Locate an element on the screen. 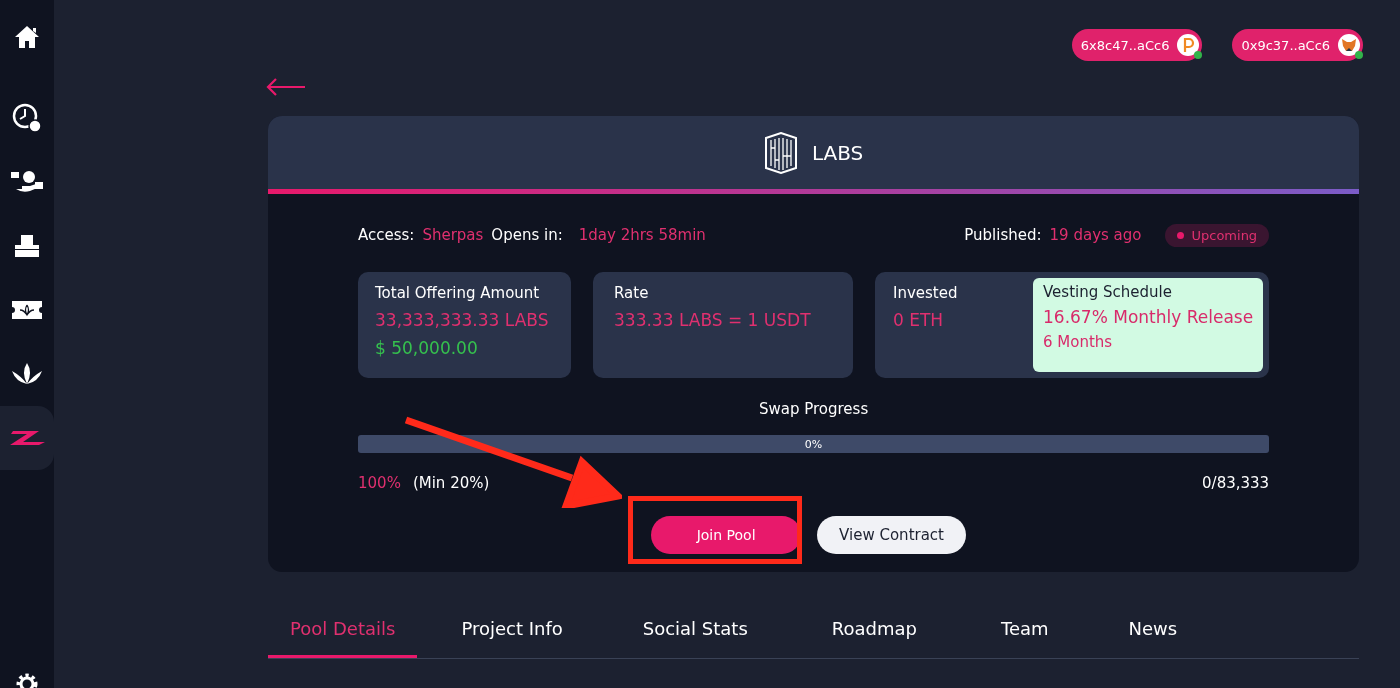 This screenshot has width=1400, height=688. vesting-duration: 6 Months is located at coordinates (1078, 342).